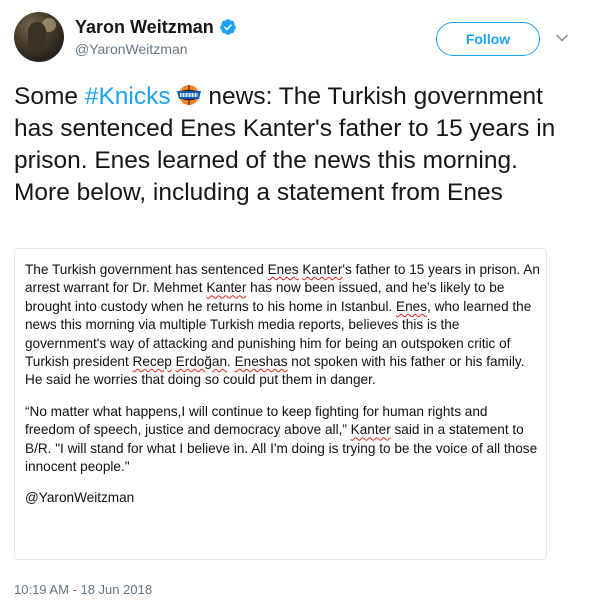 The width and height of the screenshot is (590, 606). Describe the element at coordinates (144, 27) in the screenshot. I see `display-name: Yaron Weitzman` at that location.